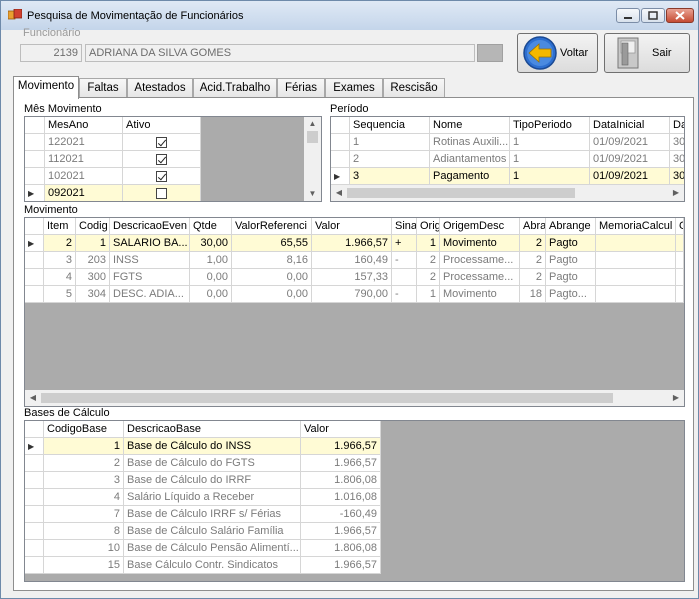 The width and height of the screenshot is (699, 599). Describe the element at coordinates (301, 88) in the screenshot. I see `tab-ferias: Férias` at that location.